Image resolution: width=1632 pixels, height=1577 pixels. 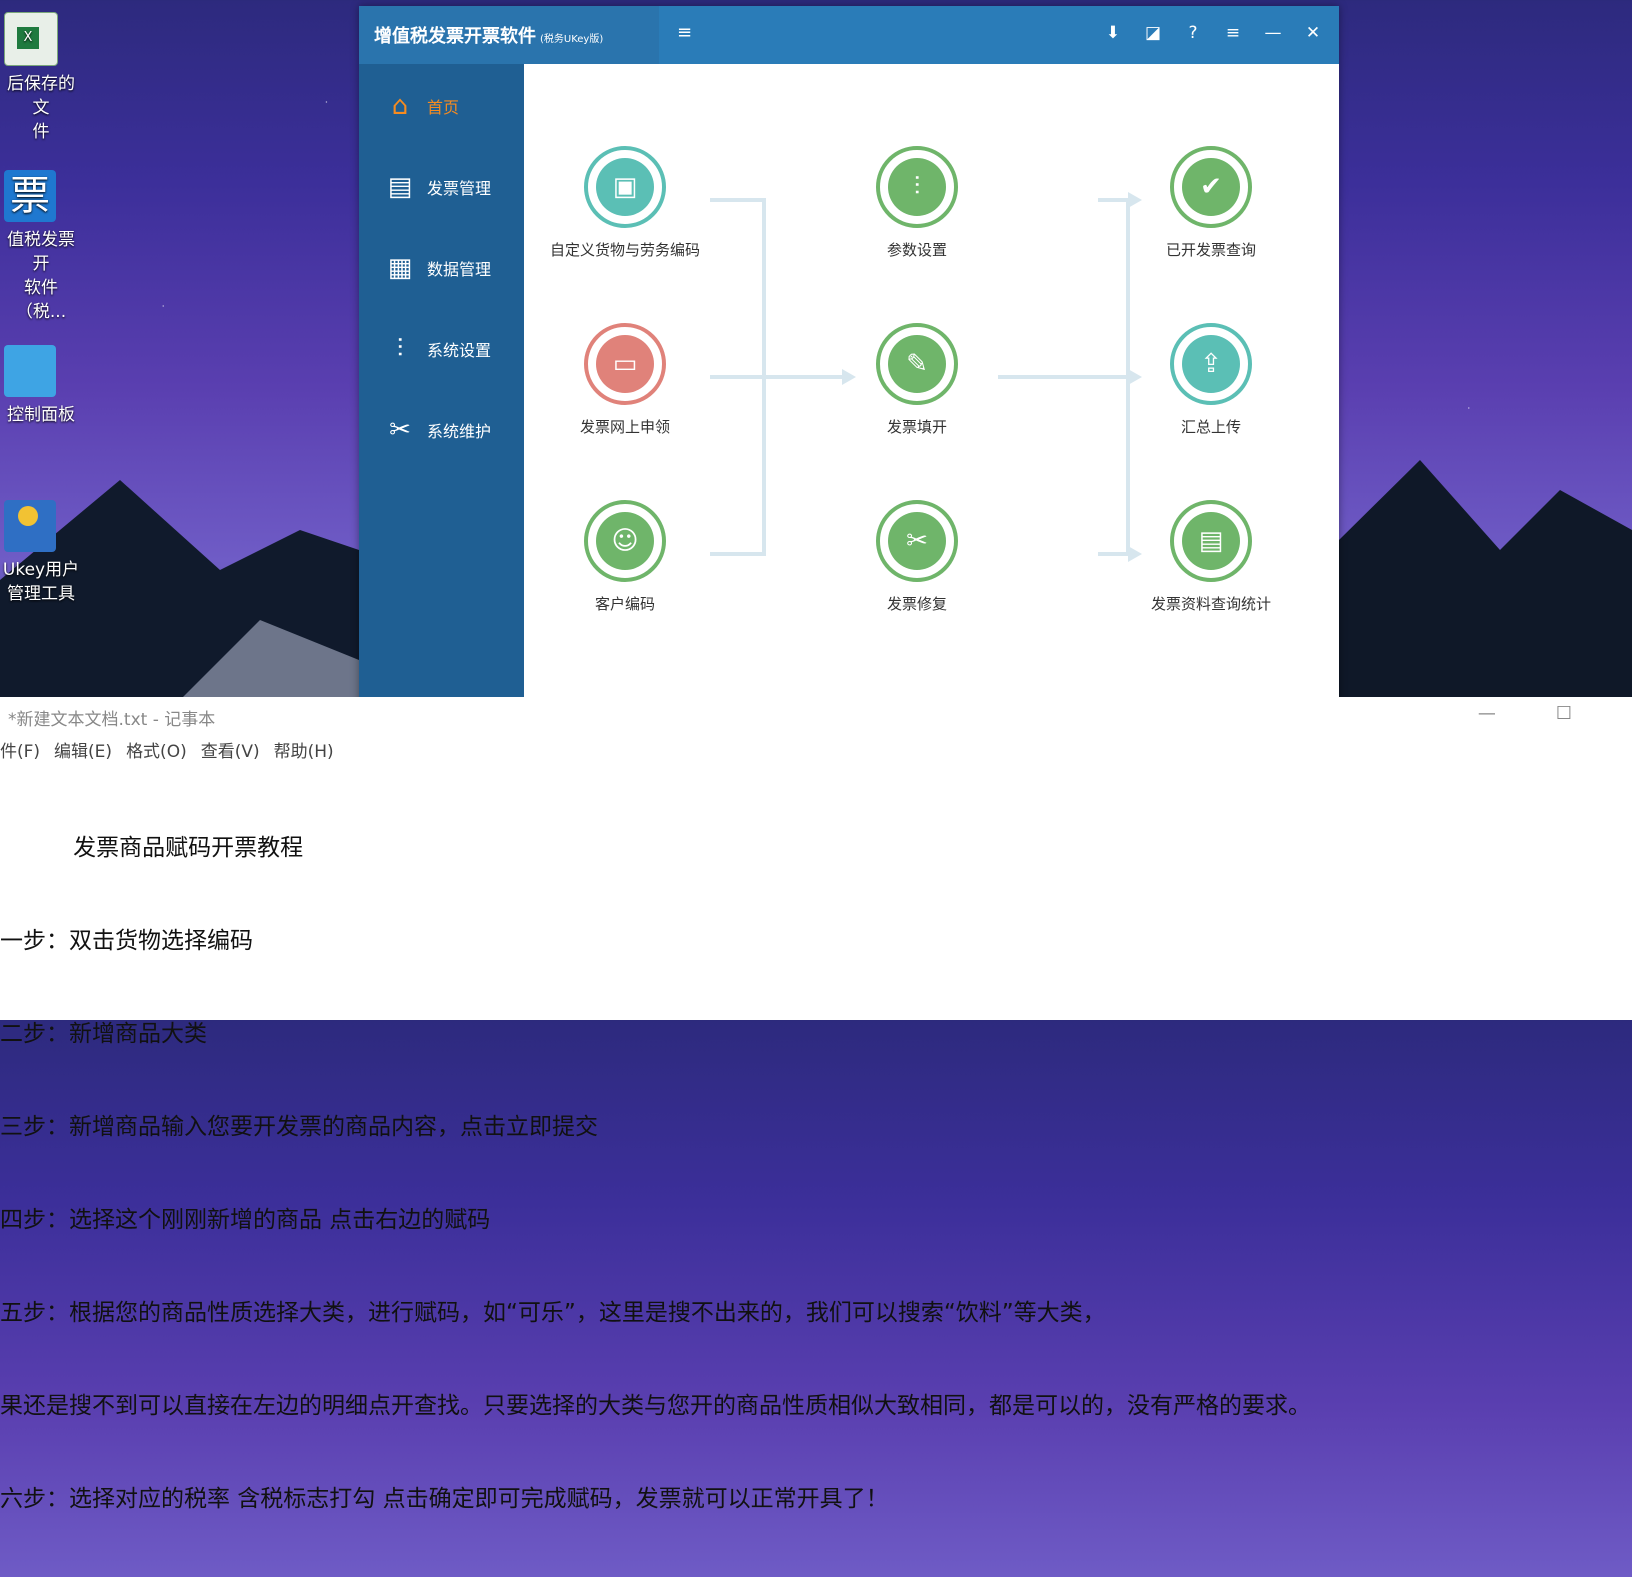 What do you see at coordinates (916, 604) in the screenshot?
I see `feature-label: 发票修复` at bounding box center [916, 604].